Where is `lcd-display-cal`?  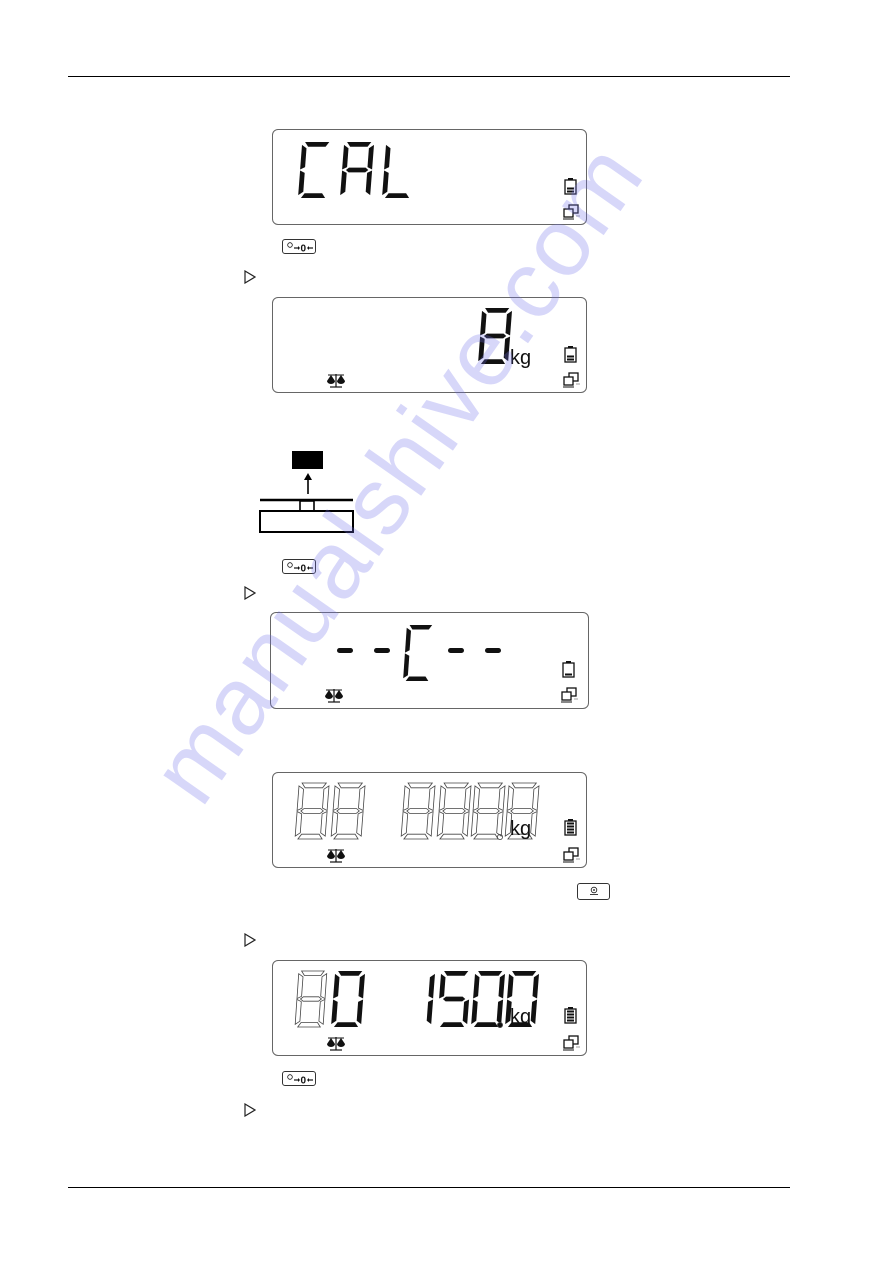 lcd-display-cal is located at coordinates (429, 177).